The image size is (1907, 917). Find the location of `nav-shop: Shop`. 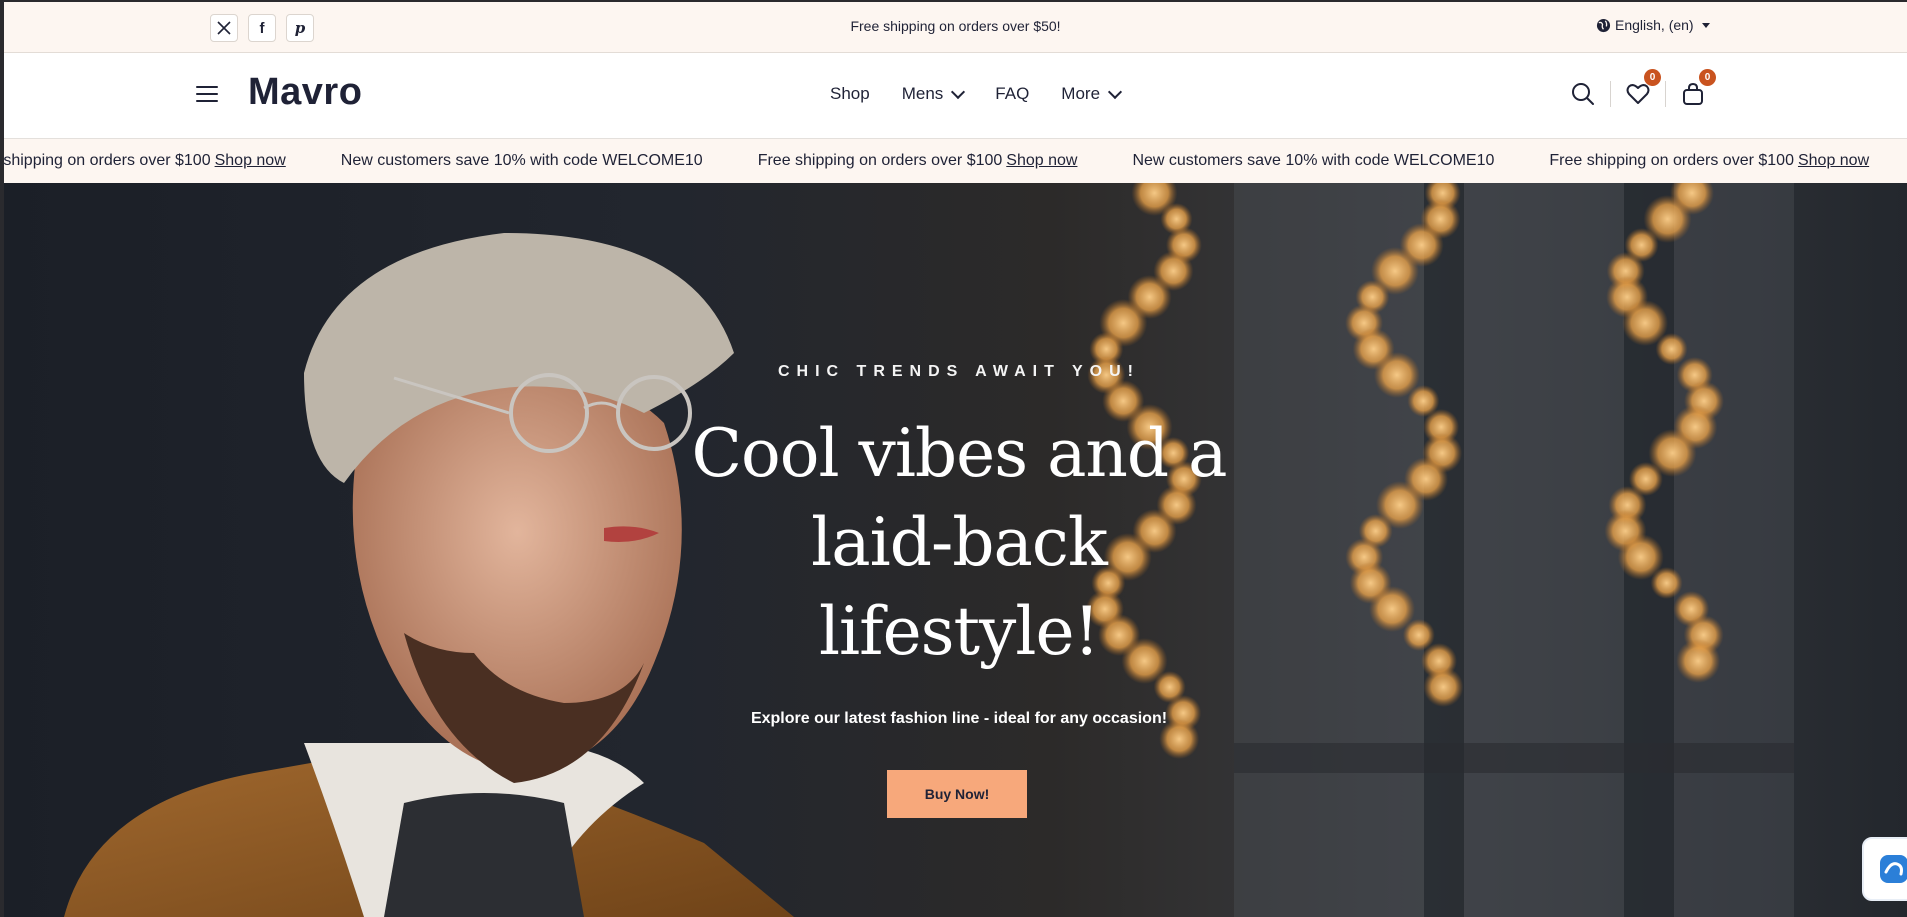

nav-shop: Shop is located at coordinates (850, 94).